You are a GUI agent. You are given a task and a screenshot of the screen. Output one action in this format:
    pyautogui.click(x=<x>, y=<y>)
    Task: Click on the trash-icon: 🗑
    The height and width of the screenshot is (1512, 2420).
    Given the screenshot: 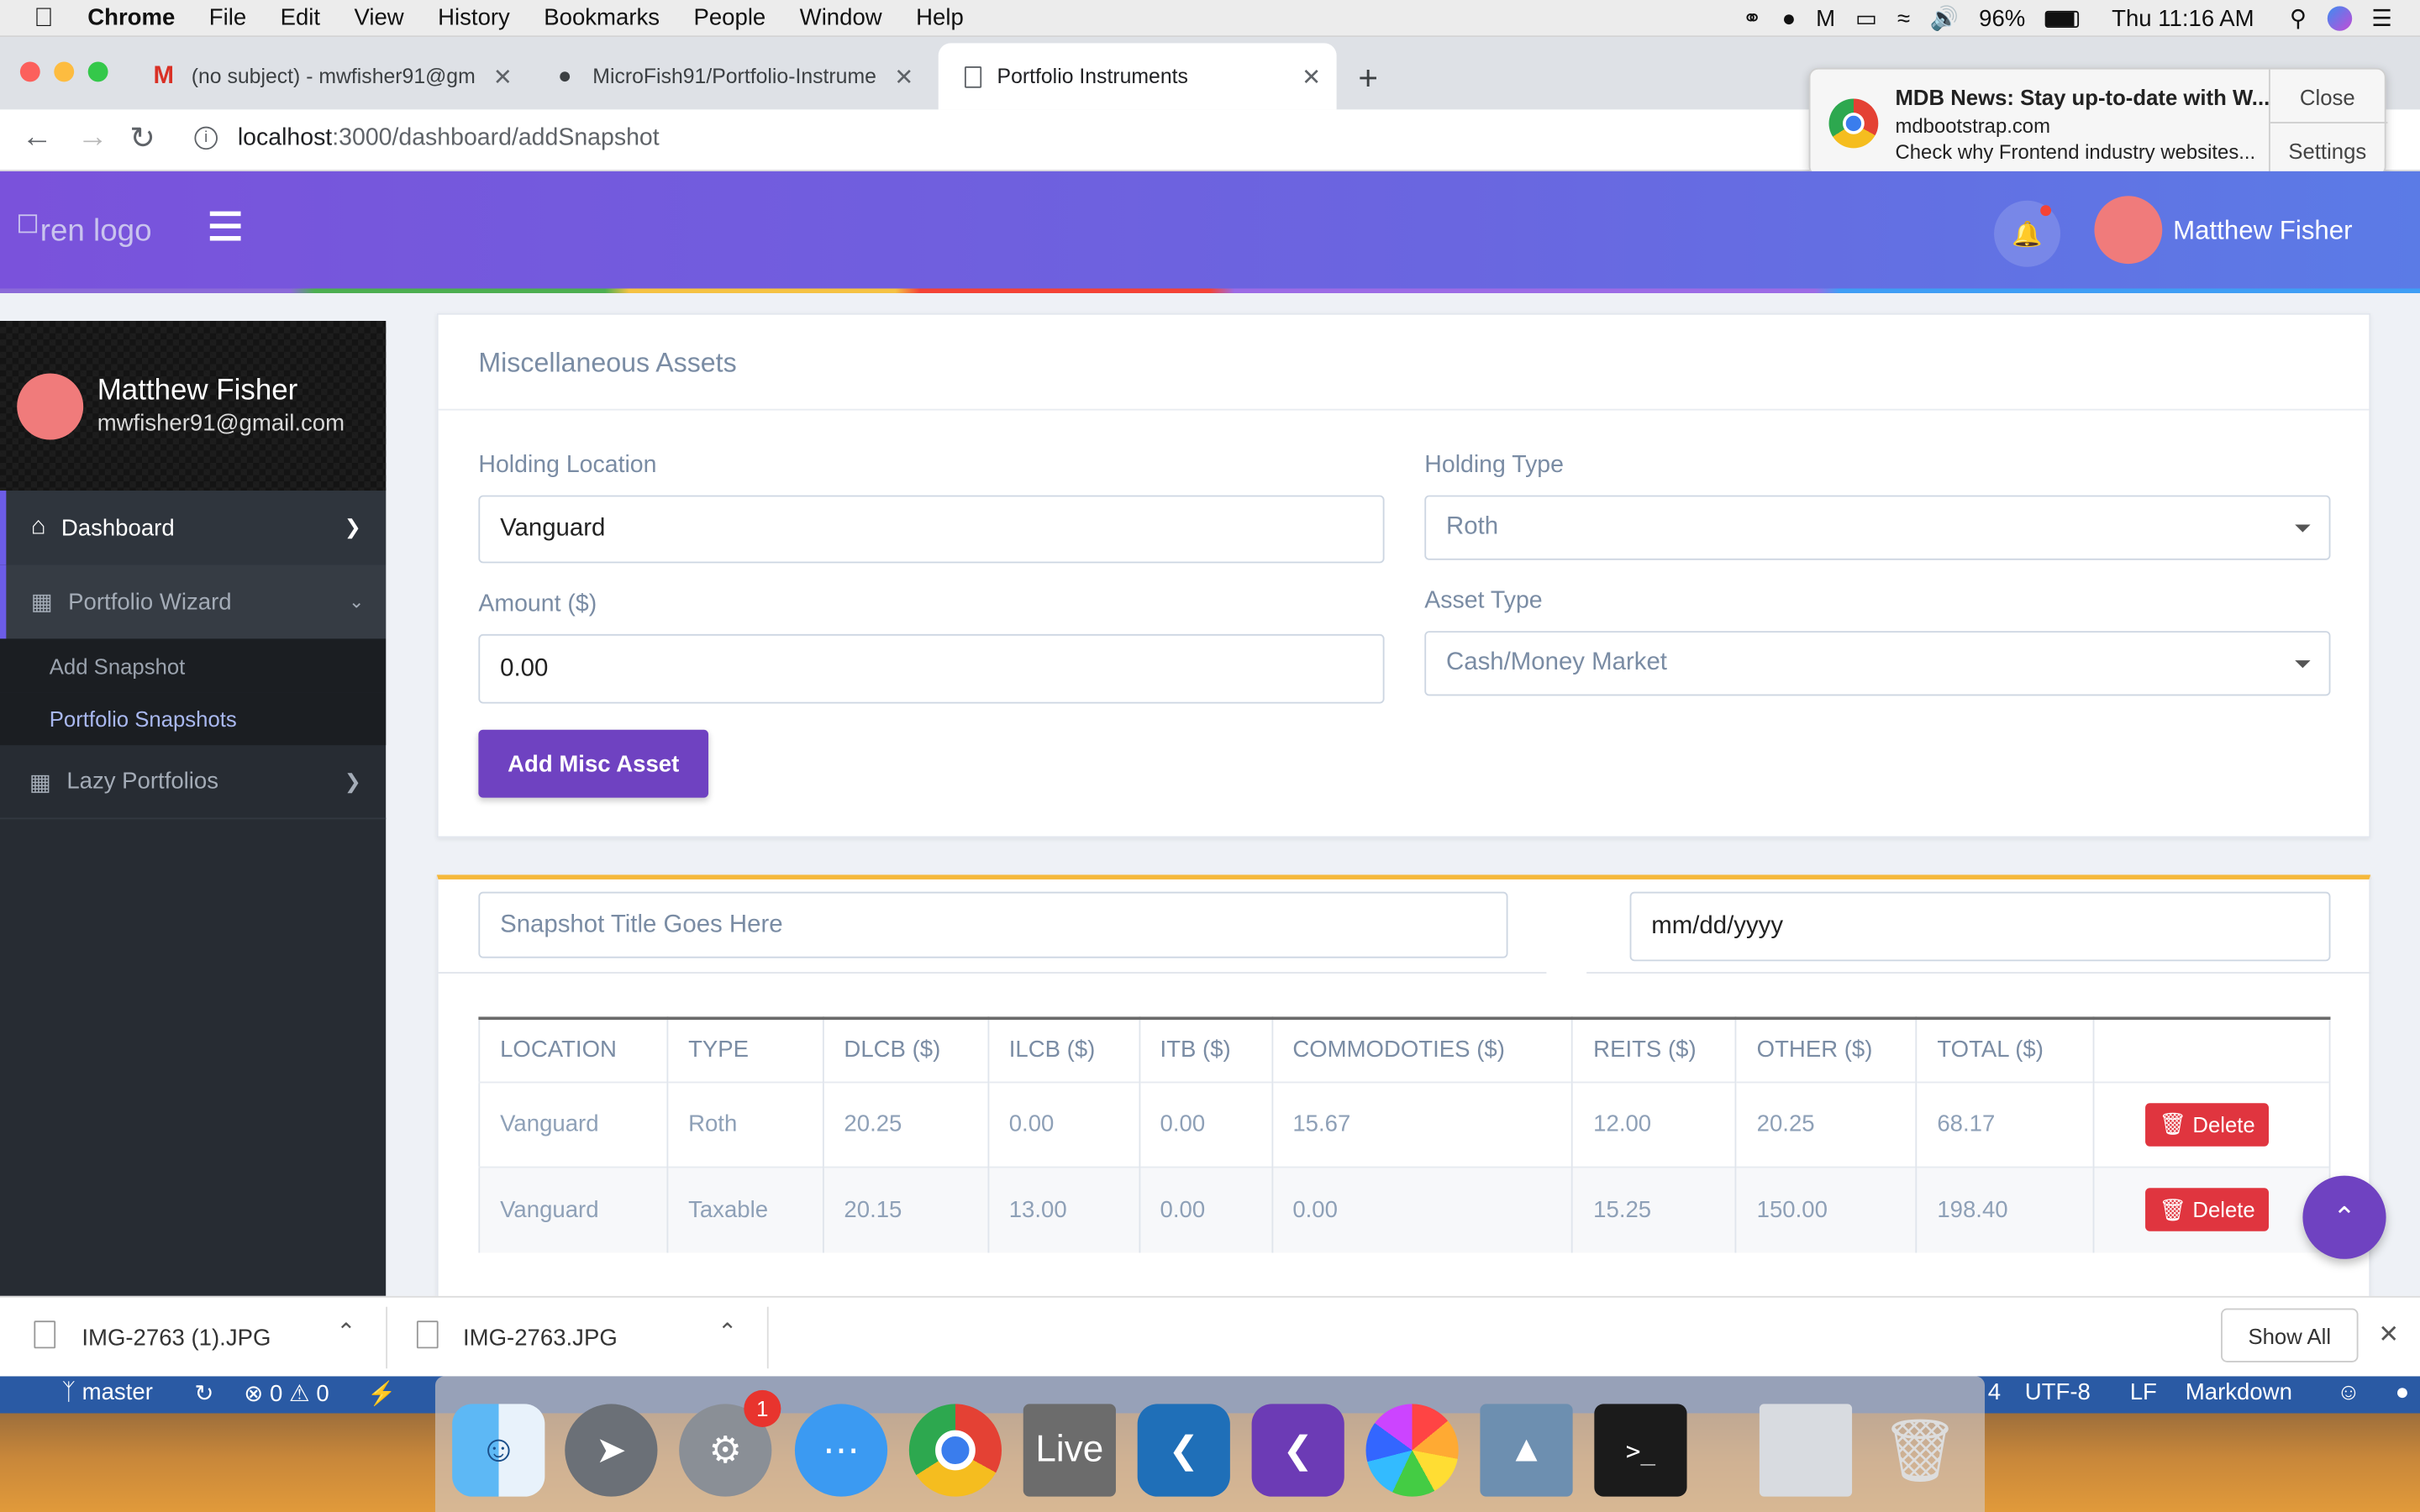 What is the action you would take?
    pyautogui.click(x=1920, y=1450)
    